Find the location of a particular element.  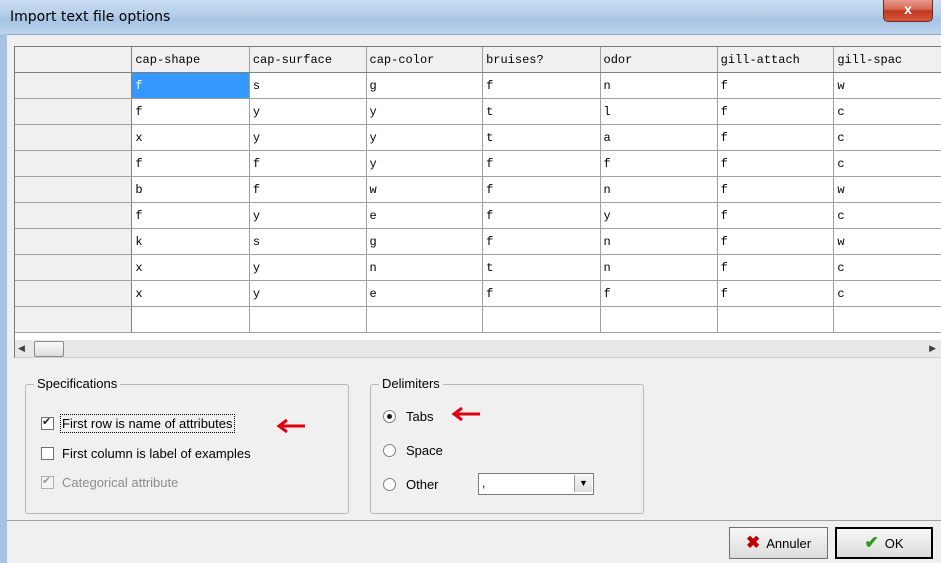

close-button: x is located at coordinates (908, 11).